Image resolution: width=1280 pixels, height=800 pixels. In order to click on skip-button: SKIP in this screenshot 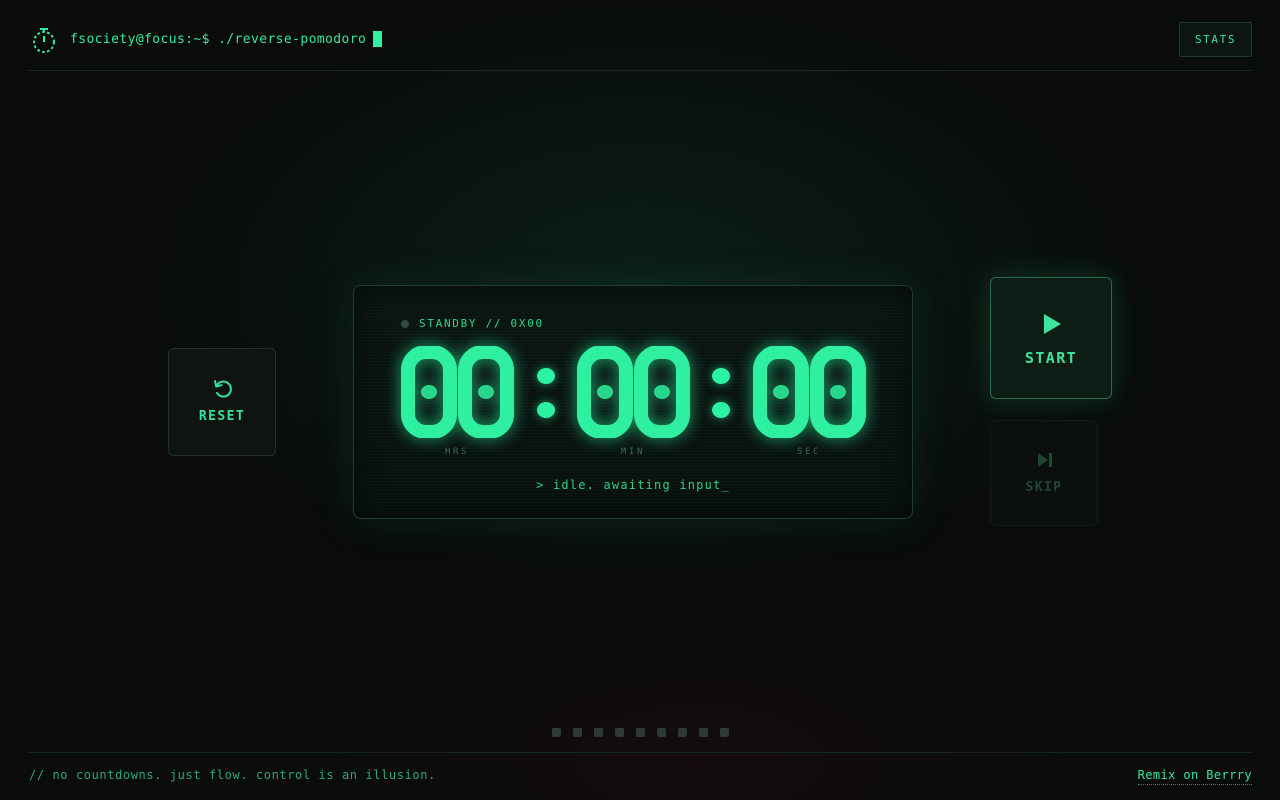, I will do `click(1044, 473)`.